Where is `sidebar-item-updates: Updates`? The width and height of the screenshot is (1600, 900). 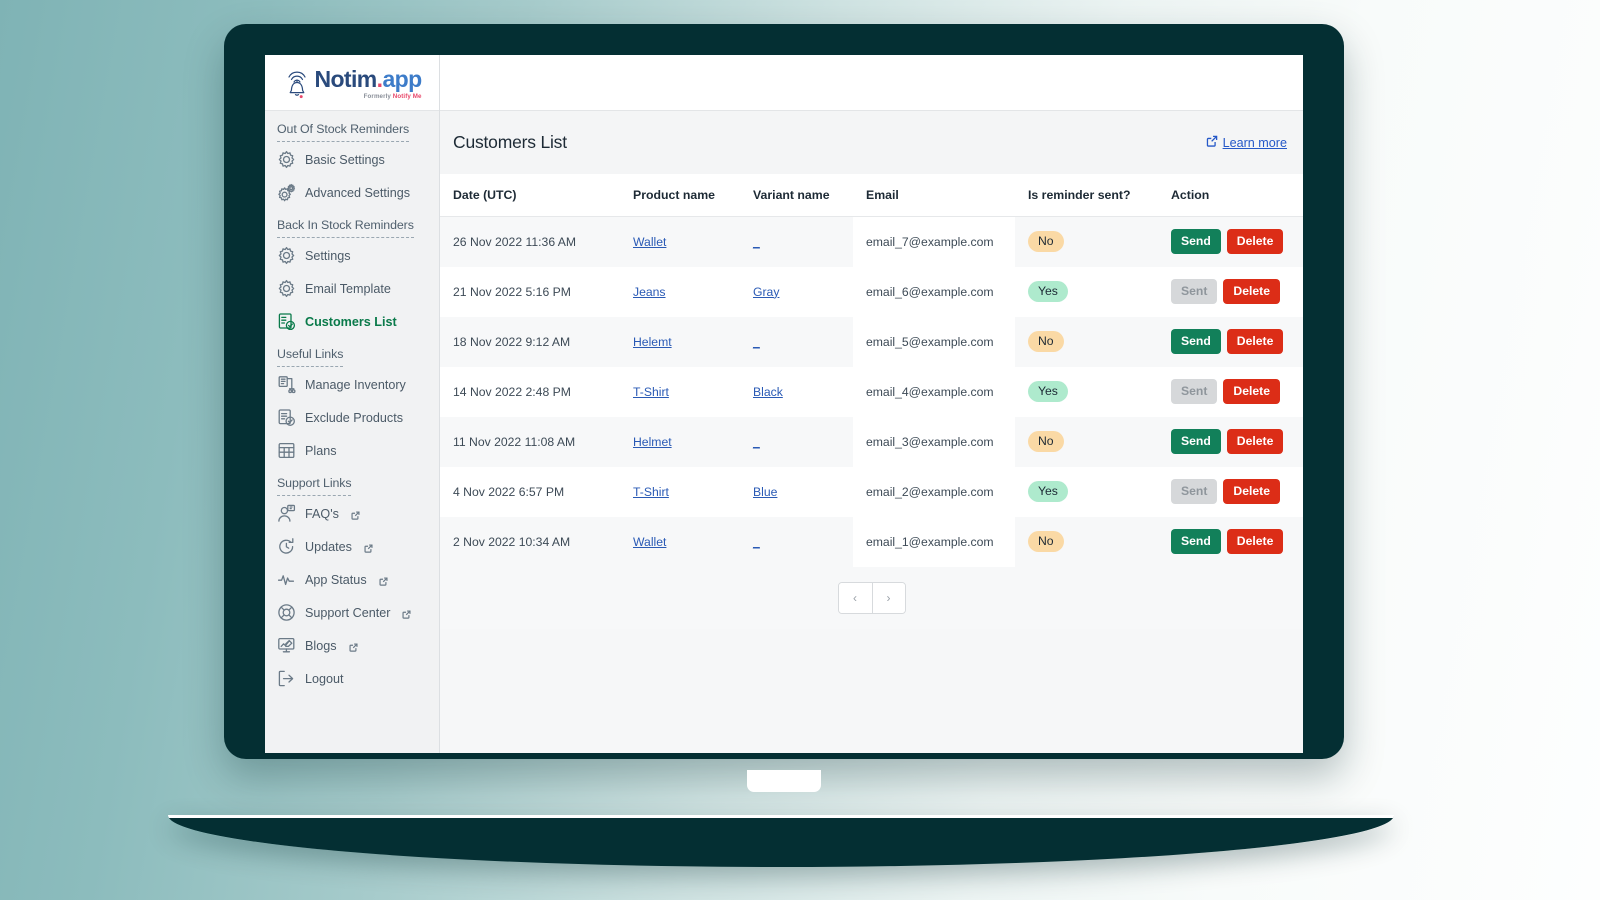
sidebar-item-updates: Updates is located at coordinates (352, 546).